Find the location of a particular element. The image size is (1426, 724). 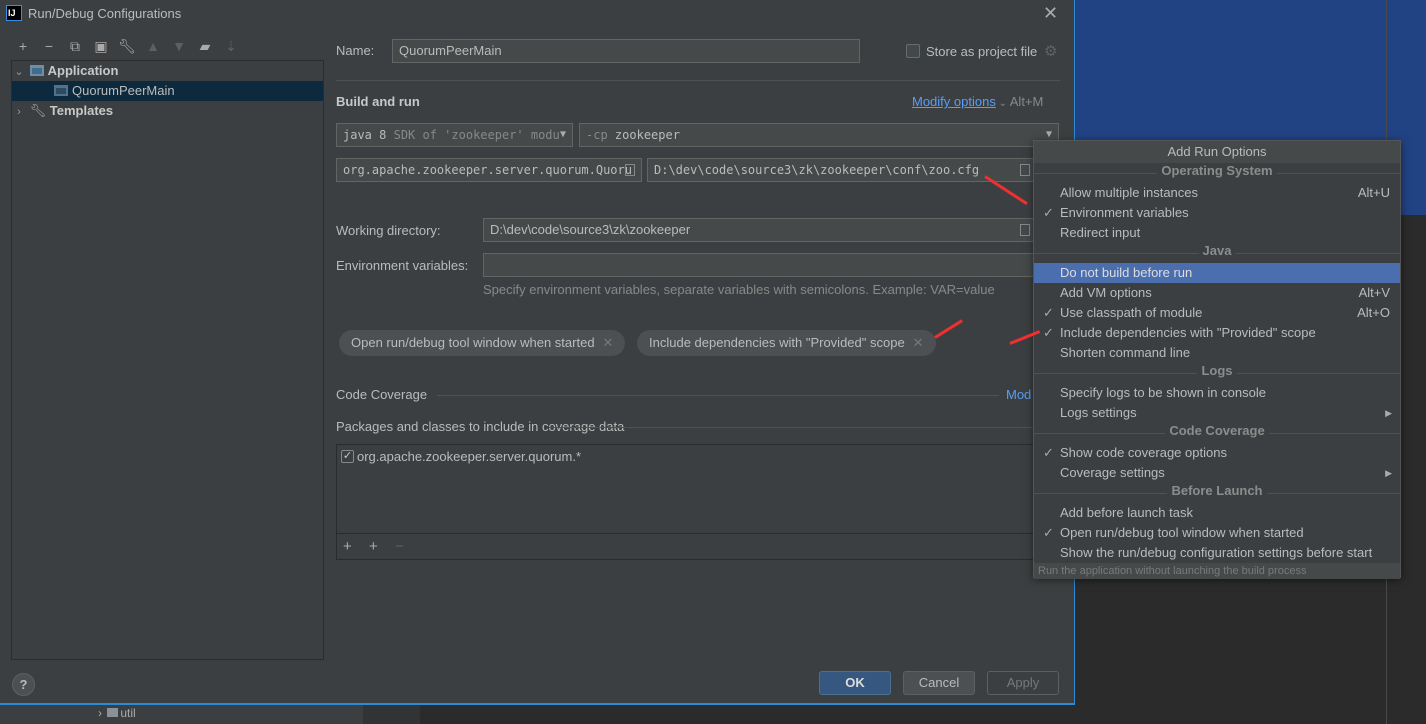

browse-icon is located at coordinates (630, 170).